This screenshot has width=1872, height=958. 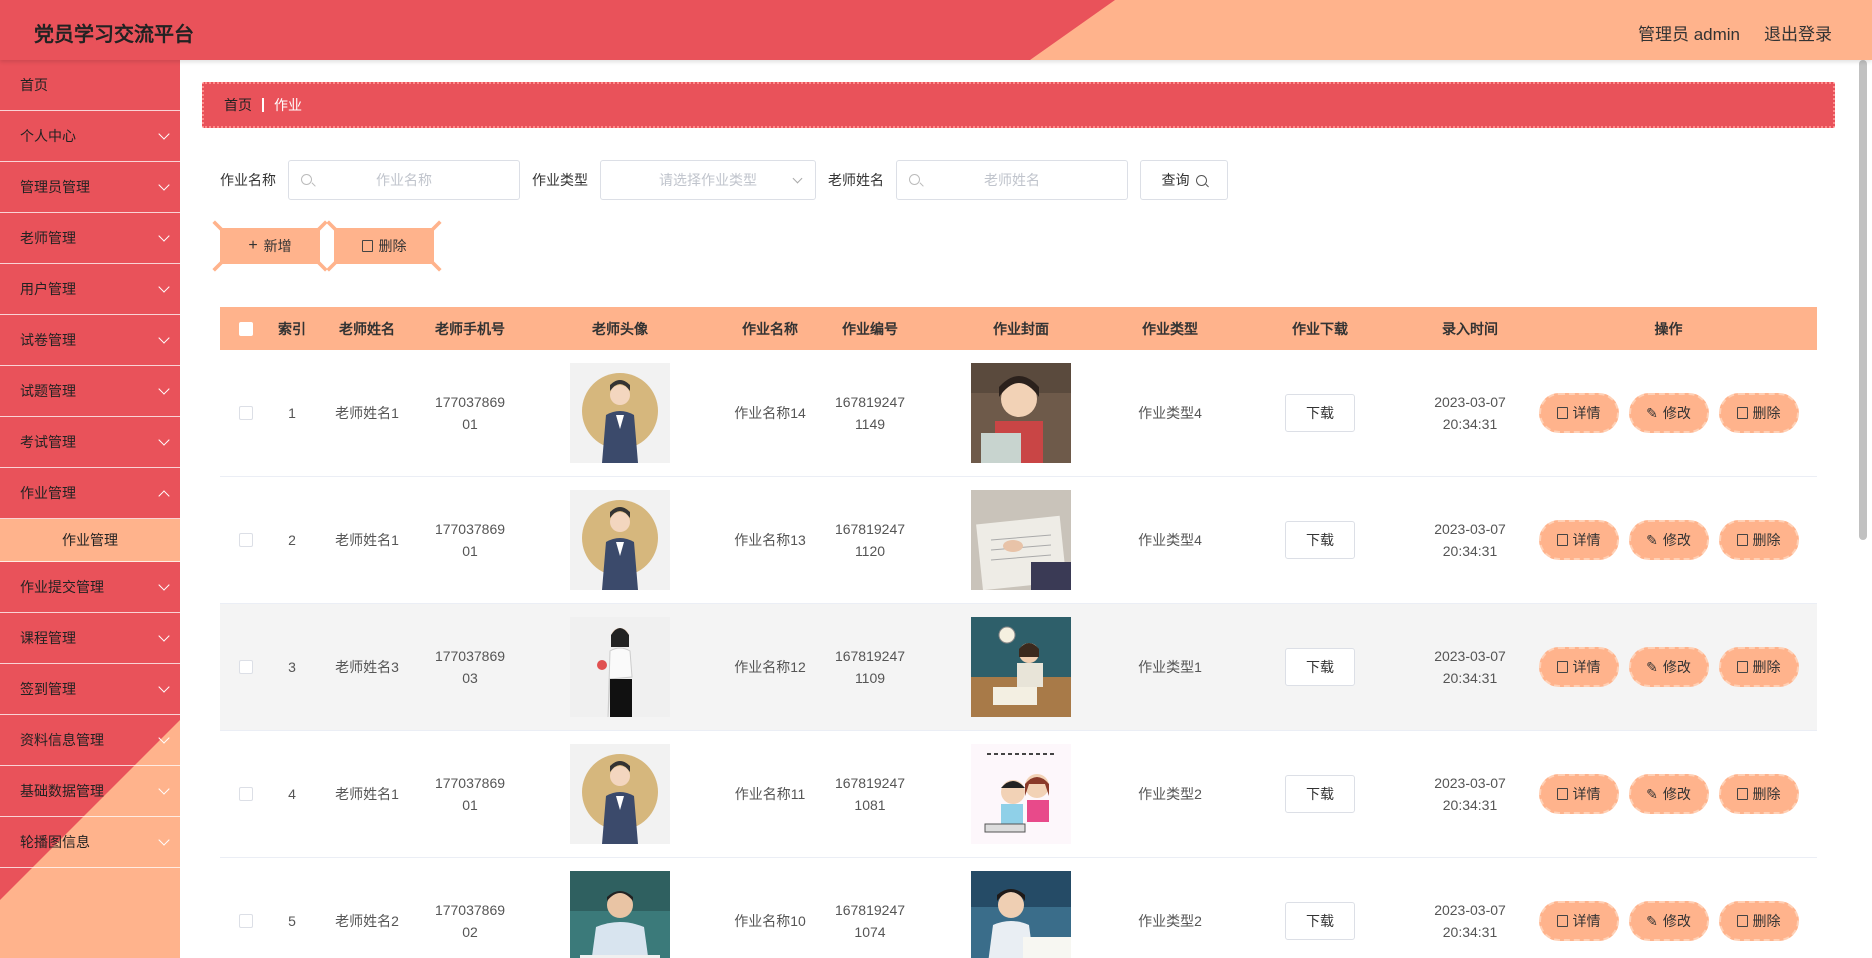 What do you see at coordinates (870, 328) in the screenshot?
I see `header-homework-number: 作业编号` at bounding box center [870, 328].